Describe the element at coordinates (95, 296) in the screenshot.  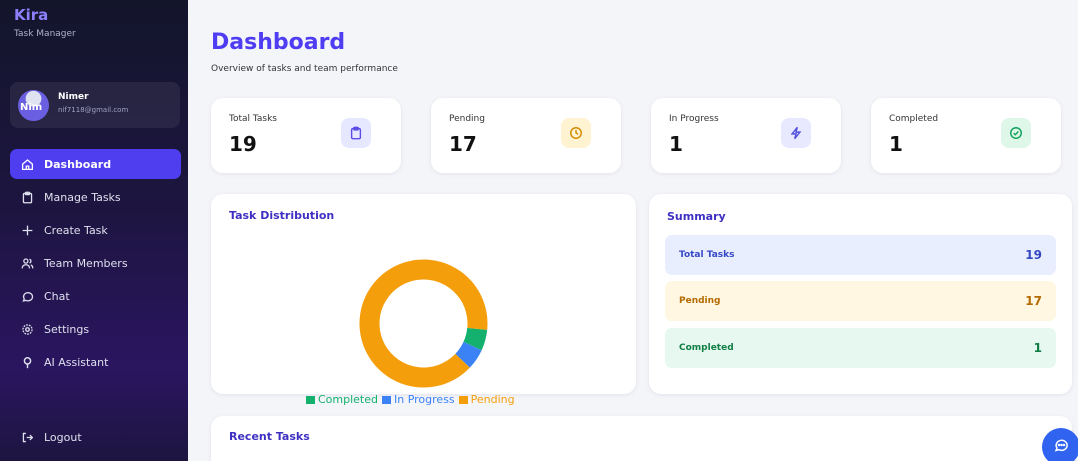
I see `sidebar-item-chat: Chat` at that location.